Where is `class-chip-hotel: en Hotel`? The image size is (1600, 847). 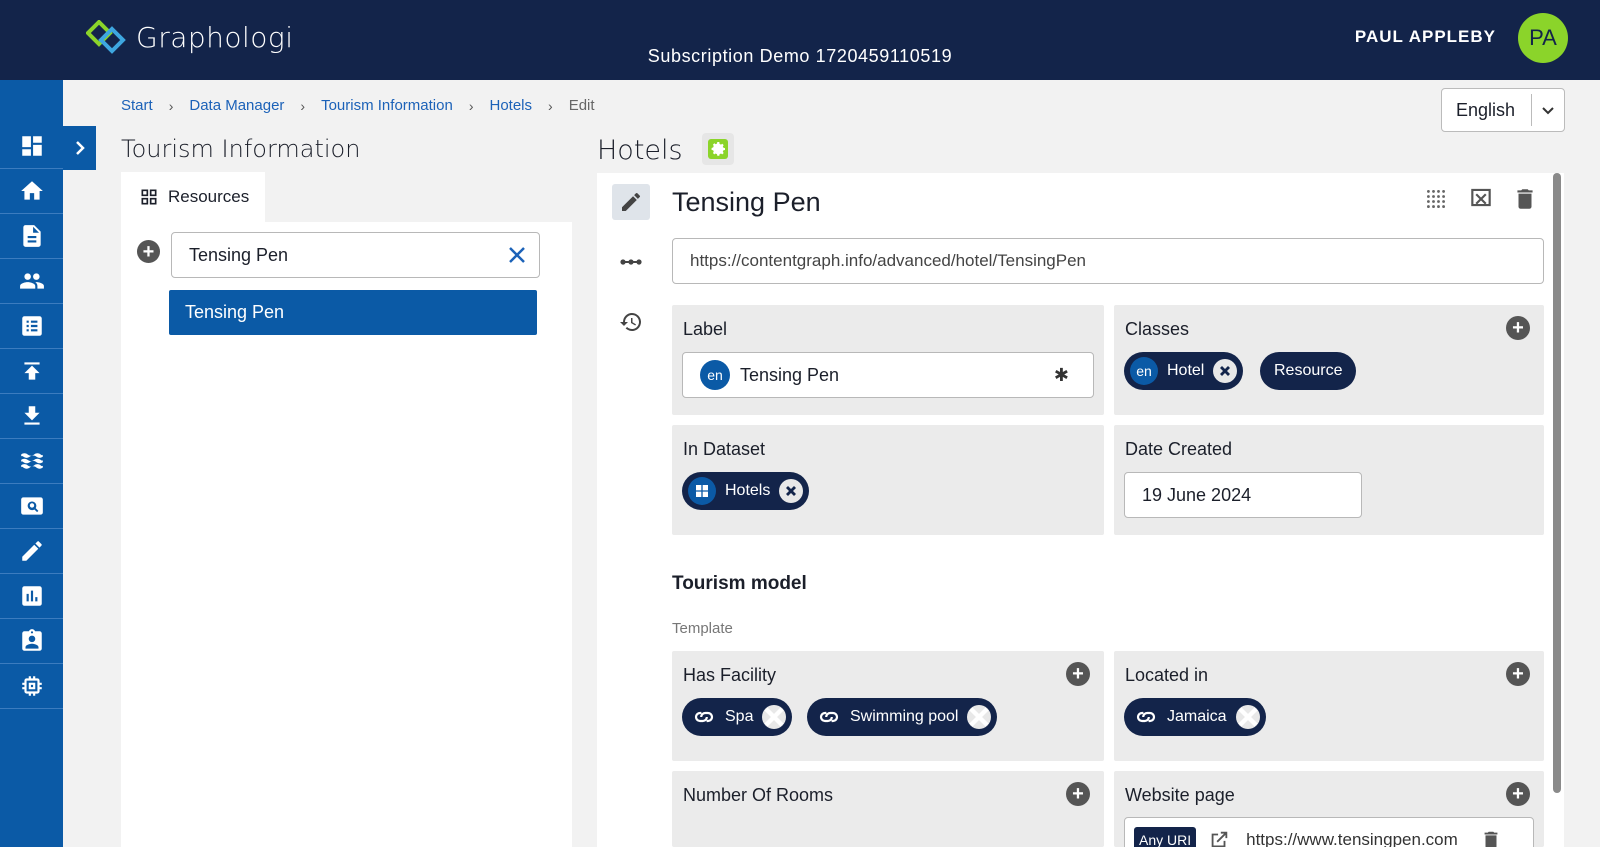
class-chip-hotel: en Hotel is located at coordinates (1184, 371).